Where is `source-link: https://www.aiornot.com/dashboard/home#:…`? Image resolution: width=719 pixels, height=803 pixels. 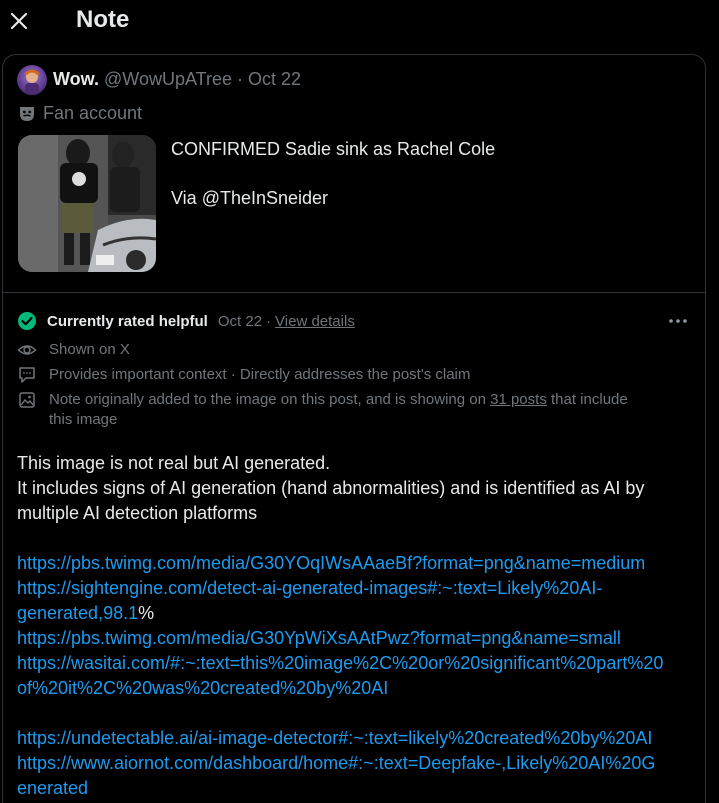 source-link: https://www.aiornot.com/dashboard/home#:… is located at coordinates (357, 763).